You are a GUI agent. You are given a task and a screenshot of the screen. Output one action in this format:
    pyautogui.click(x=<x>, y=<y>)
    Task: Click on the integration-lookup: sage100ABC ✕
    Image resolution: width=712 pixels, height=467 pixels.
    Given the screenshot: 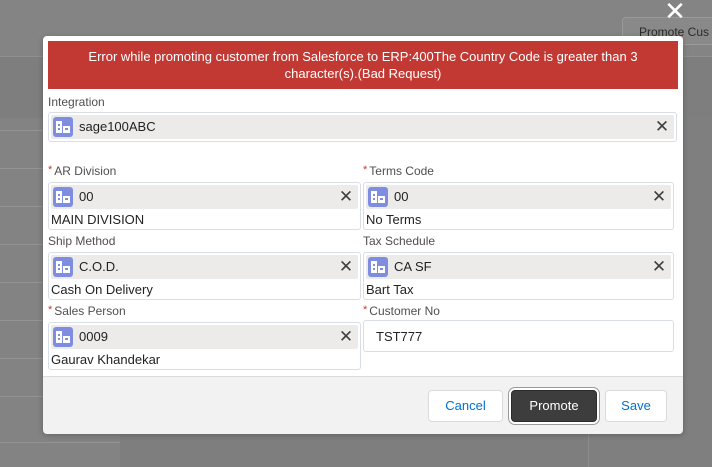 What is the action you would take?
    pyautogui.click(x=362, y=127)
    